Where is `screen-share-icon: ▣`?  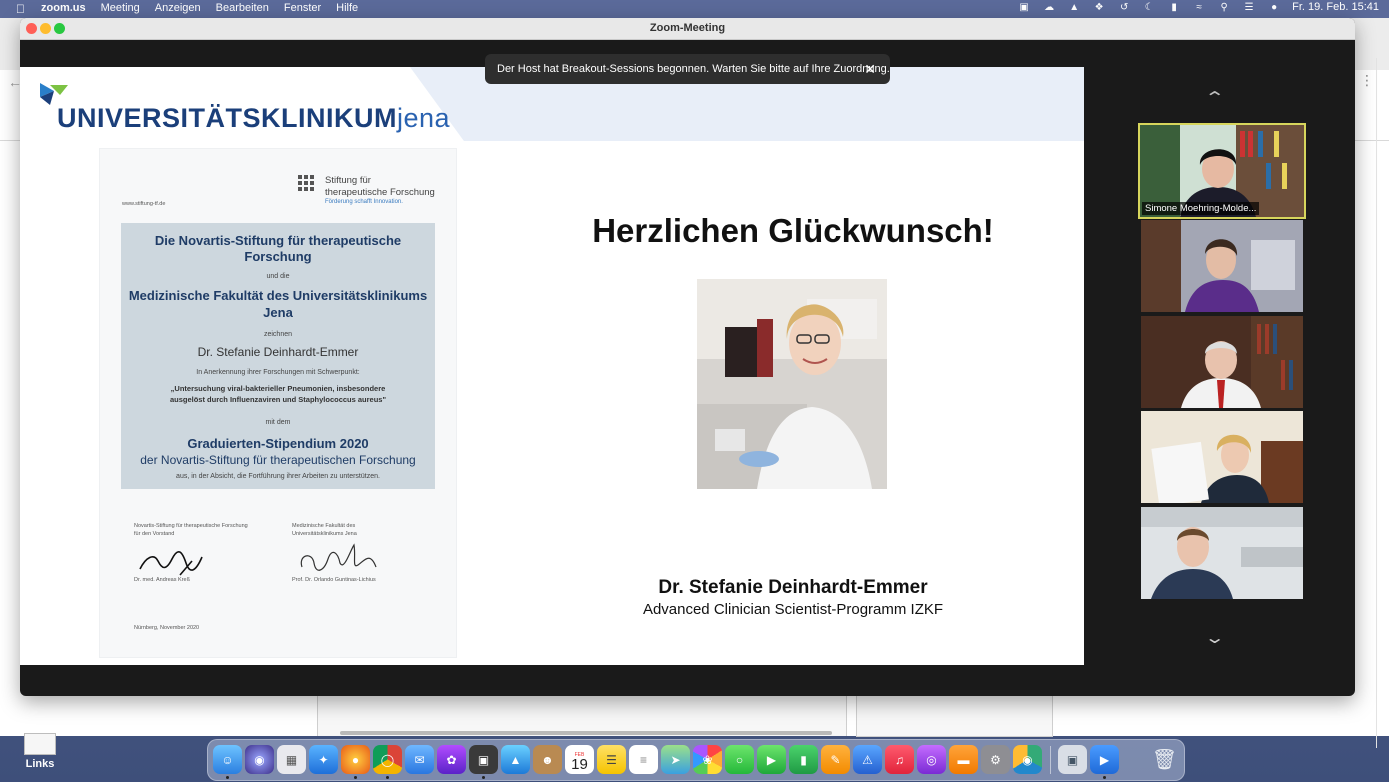 screen-share-icon: ▣ is located at coordinates (1024, 7).